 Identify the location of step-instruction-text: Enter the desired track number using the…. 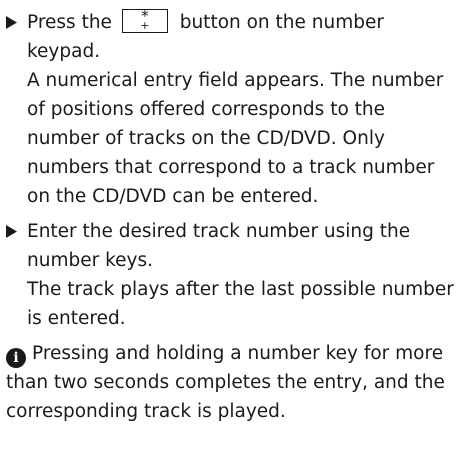
(219, 246).